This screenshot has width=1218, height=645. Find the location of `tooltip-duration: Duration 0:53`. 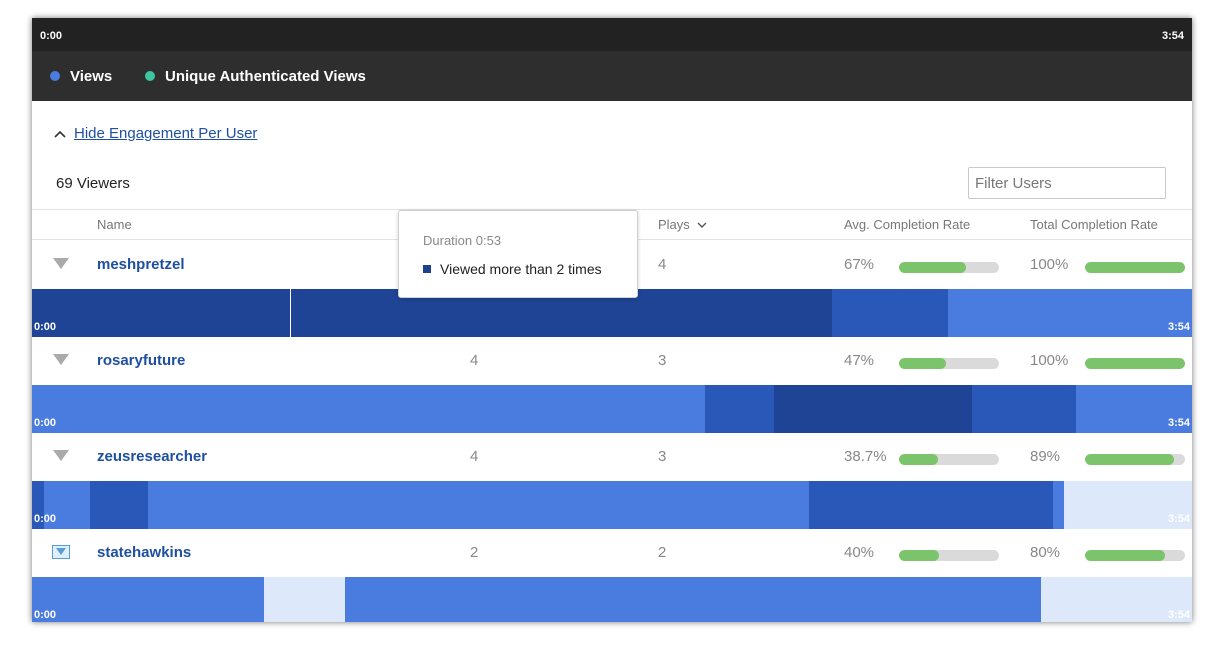

tooltip-duration: Duration 0:53 is located at coordinates (462, 240).